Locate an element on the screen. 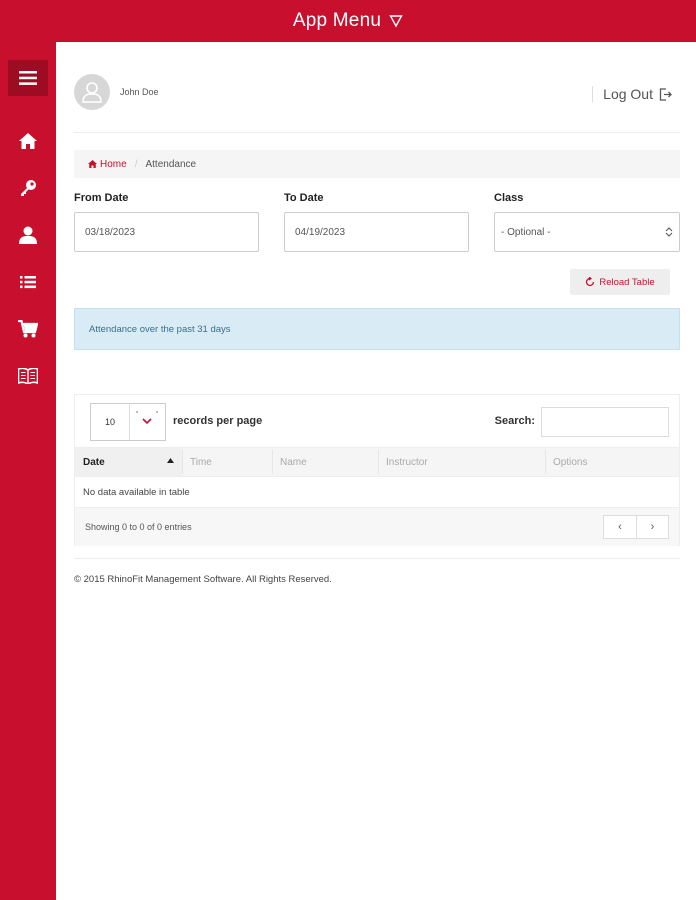 The width and height of the screenshot is (696, 900). to-date-label: To Date is located at coordinates (304, 198).